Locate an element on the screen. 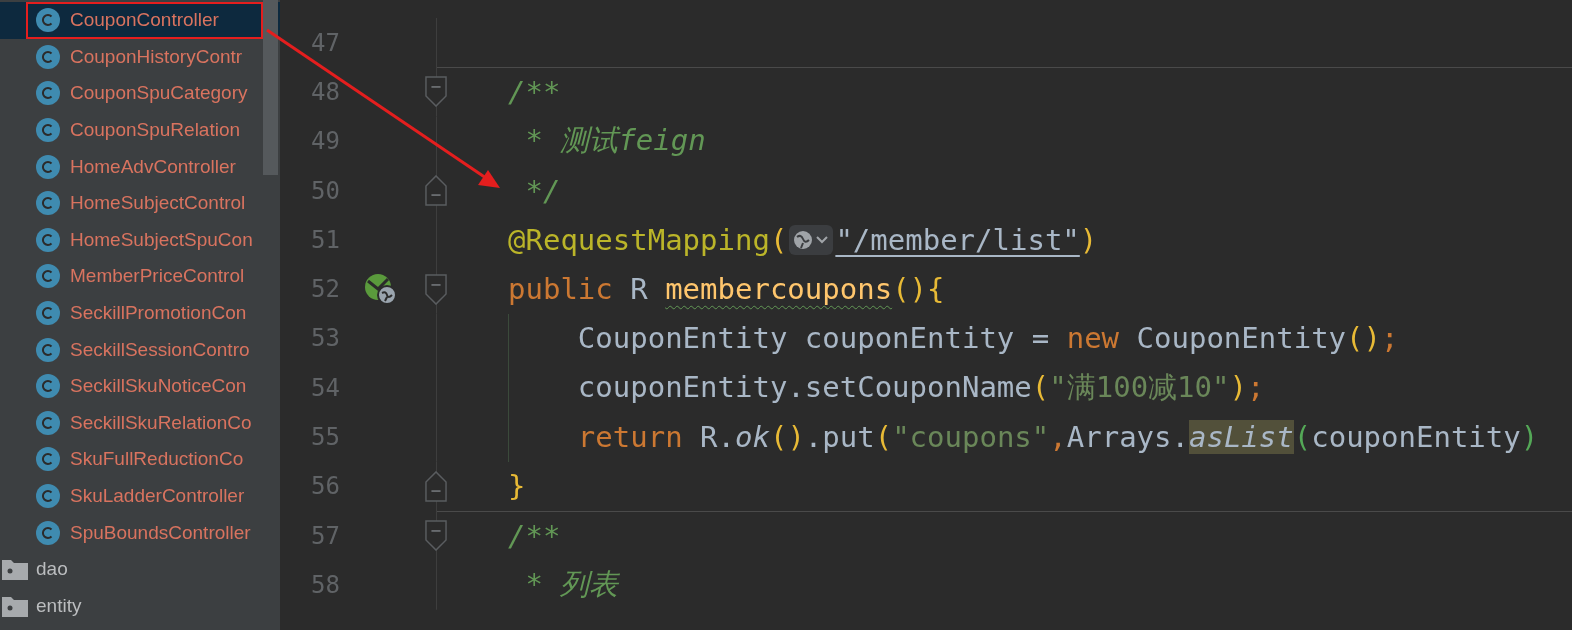 The width and height of the screenshot is (1572, 630). tree-item: entity is located at coordinates (140, 606).